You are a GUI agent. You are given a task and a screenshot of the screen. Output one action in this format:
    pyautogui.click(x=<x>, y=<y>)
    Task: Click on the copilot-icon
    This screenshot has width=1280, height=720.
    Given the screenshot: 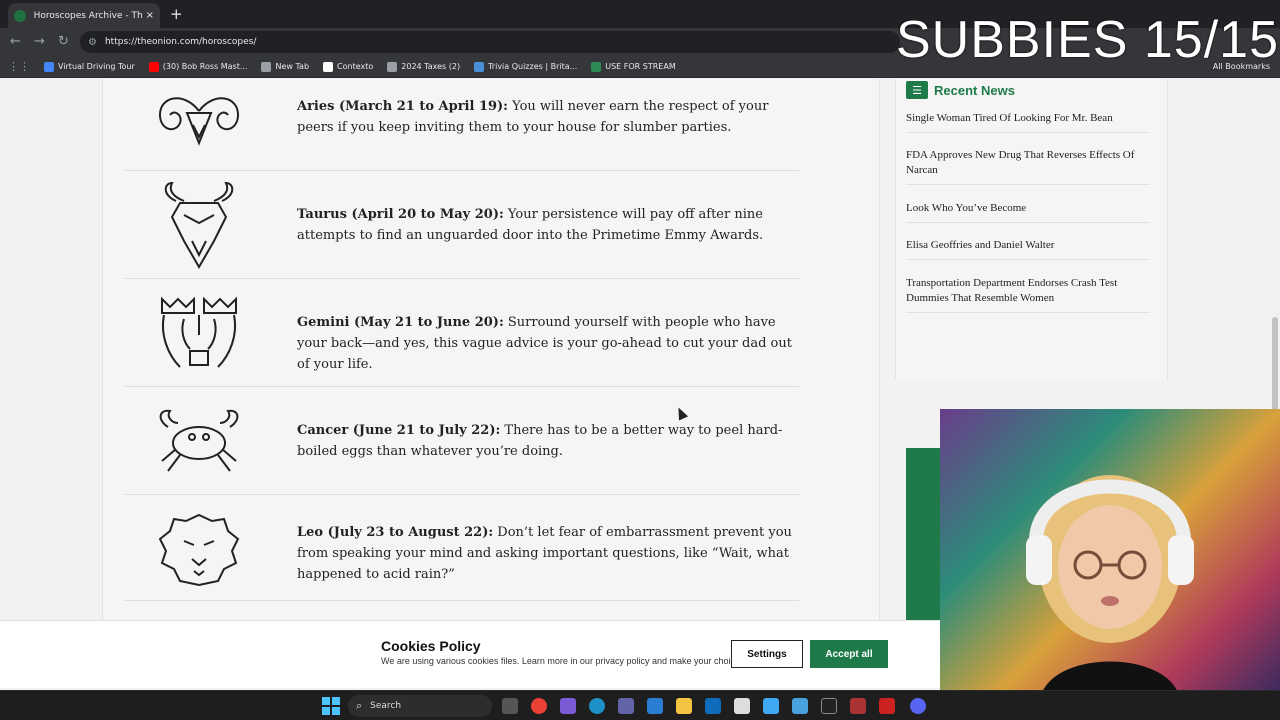 What is the action you would take?
    pyautogui.click(x=568, y=706)
    